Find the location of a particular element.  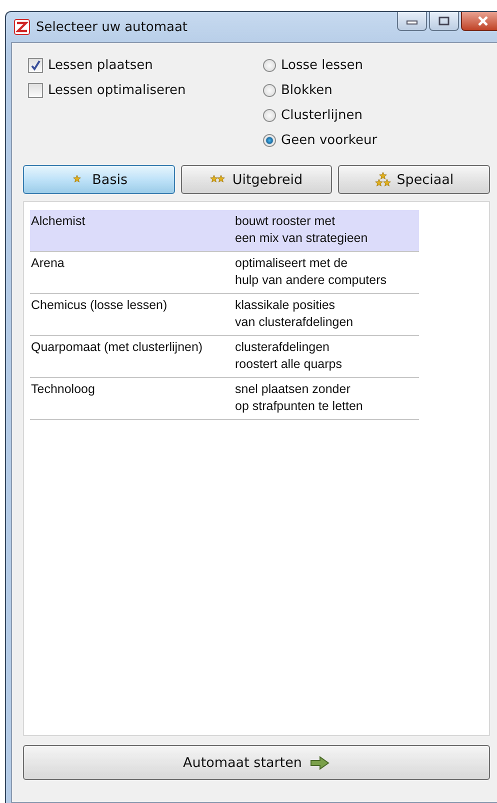

list-row: Chemicus (losse lessen) klassikale posities van clusterafdelingen is located at coordinates (224, 315).